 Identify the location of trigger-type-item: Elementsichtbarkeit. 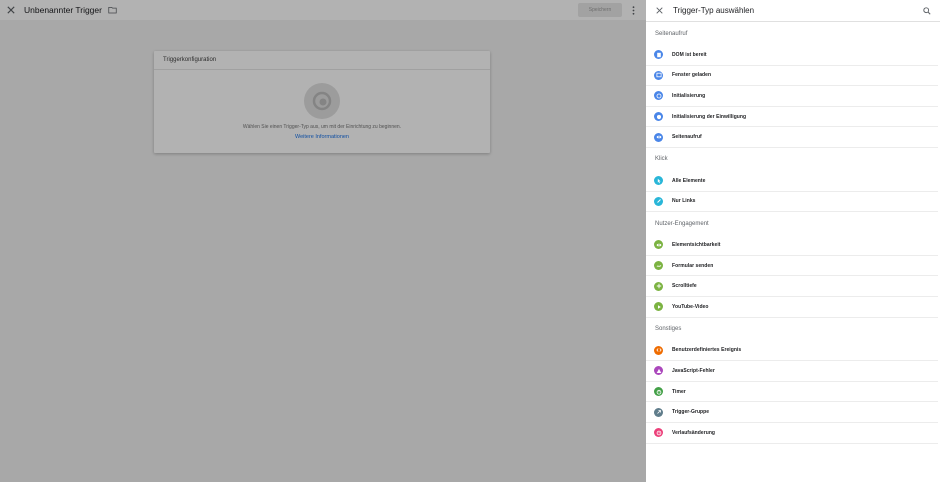
(792, 245).